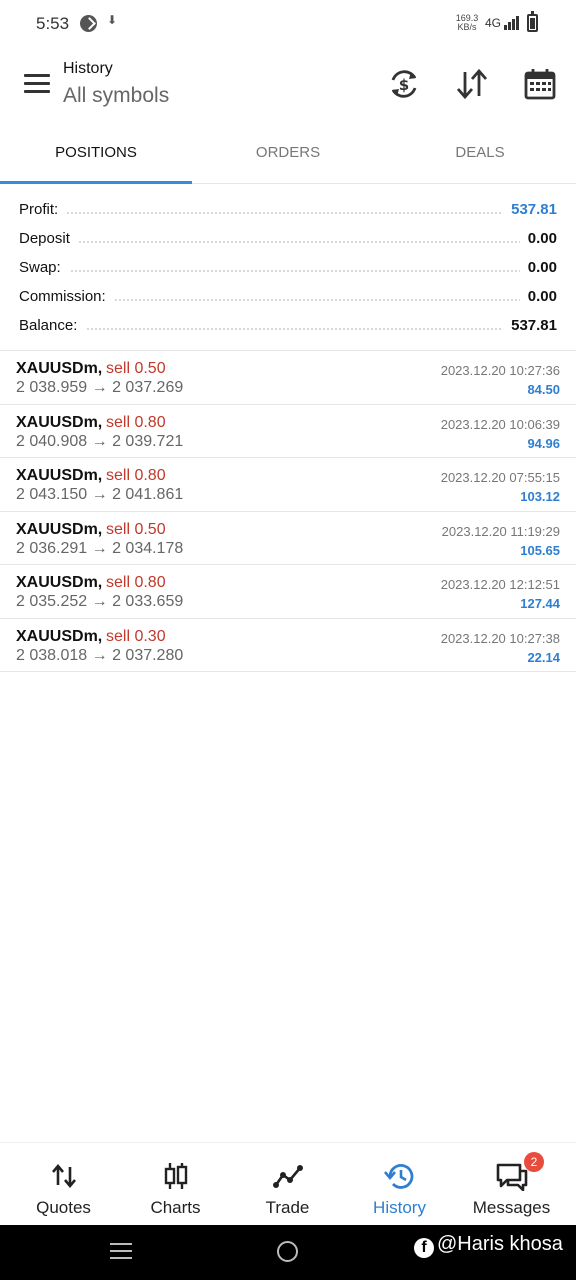 The height and width of the screenshot is (1280, 576). What do you see at coordinates (480, 155) in the screenshot?
I see `tab-deals: DEALS` at bounding box center [480, 155].